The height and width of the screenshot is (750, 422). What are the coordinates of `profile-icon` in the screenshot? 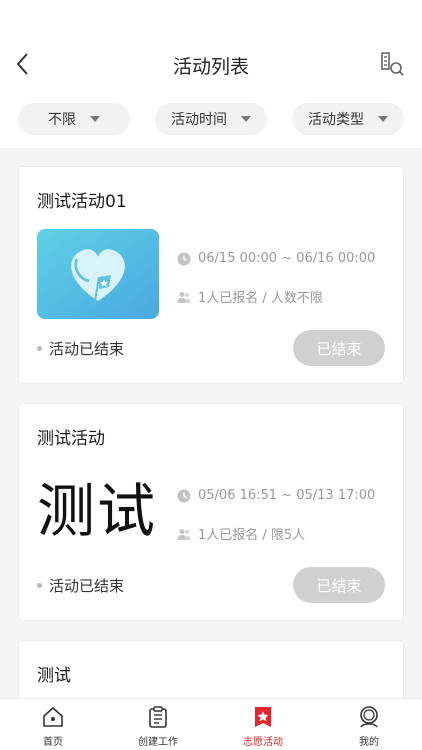 It's located at (369, 717).